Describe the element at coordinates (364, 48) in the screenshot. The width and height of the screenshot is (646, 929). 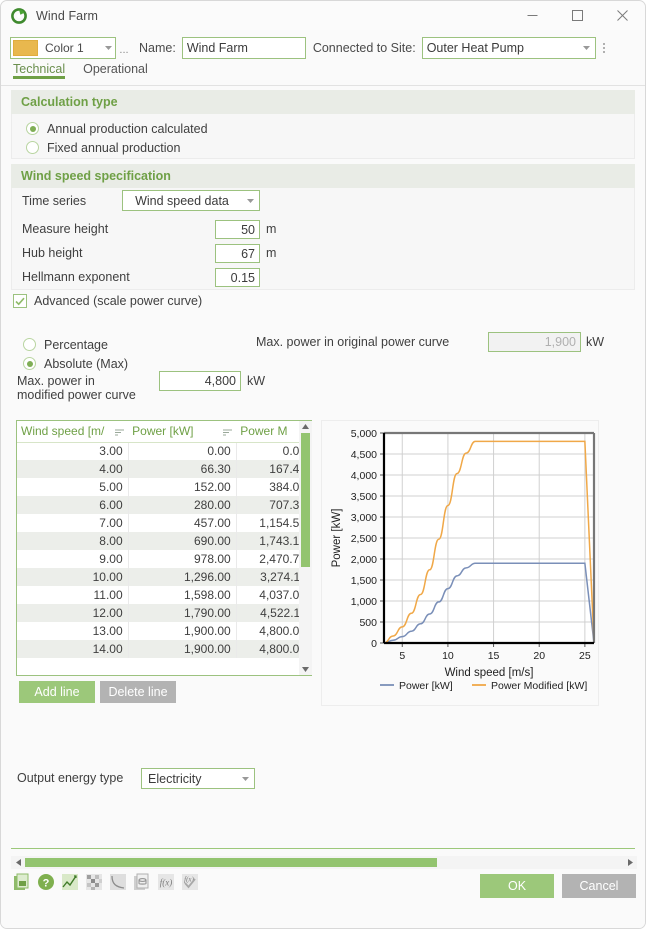
I see `connected-site-label: Connected to Site:` at that location.